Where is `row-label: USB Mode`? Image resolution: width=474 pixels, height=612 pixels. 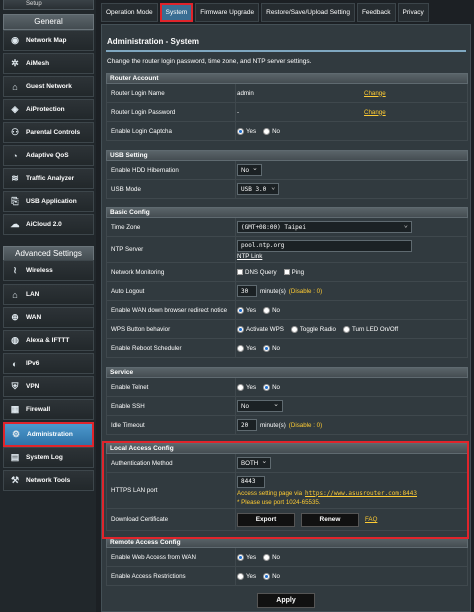 row-label: USB Mode is located at coordinates (126, 189).